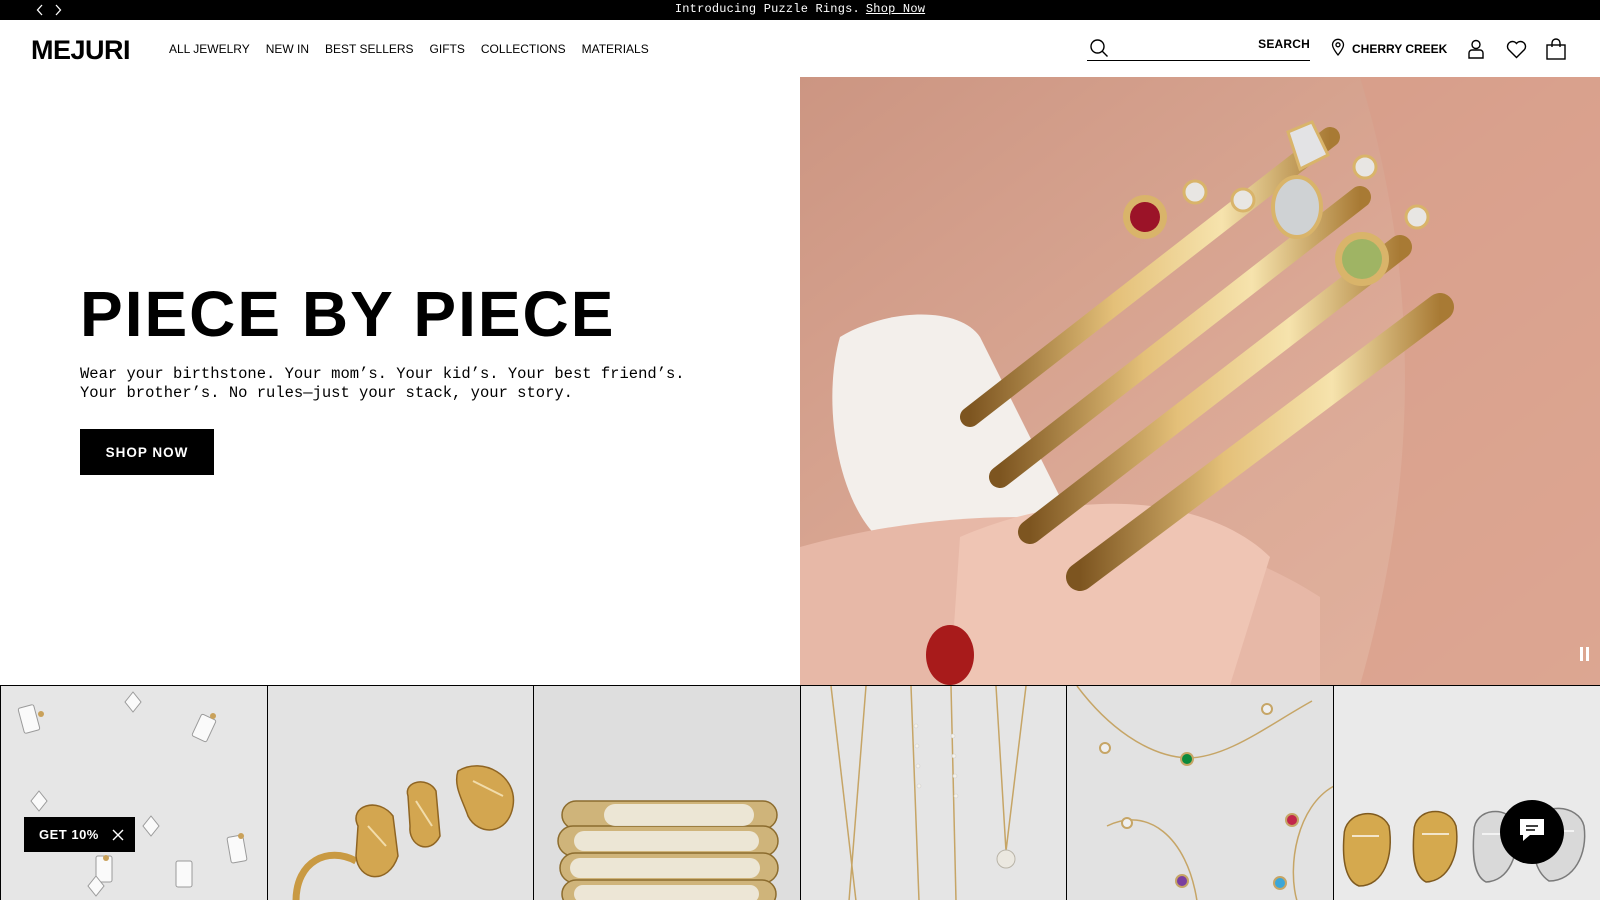 This screenshot has height=900, width=1600. Describe the element at coordinates (1338, 48) in the screenshot. I see `location-pin-icon` at that location.